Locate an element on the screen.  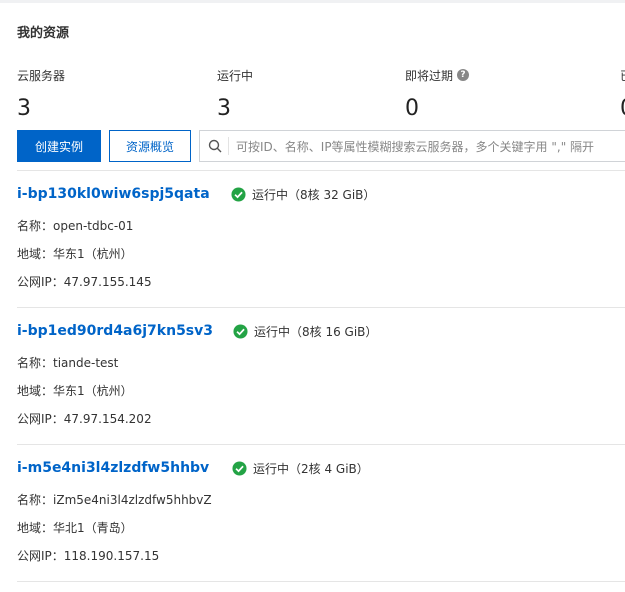
instance-name: iZm5e4ni3l4zlzdfw5hhbvZ is located at coordinates (132, 500).